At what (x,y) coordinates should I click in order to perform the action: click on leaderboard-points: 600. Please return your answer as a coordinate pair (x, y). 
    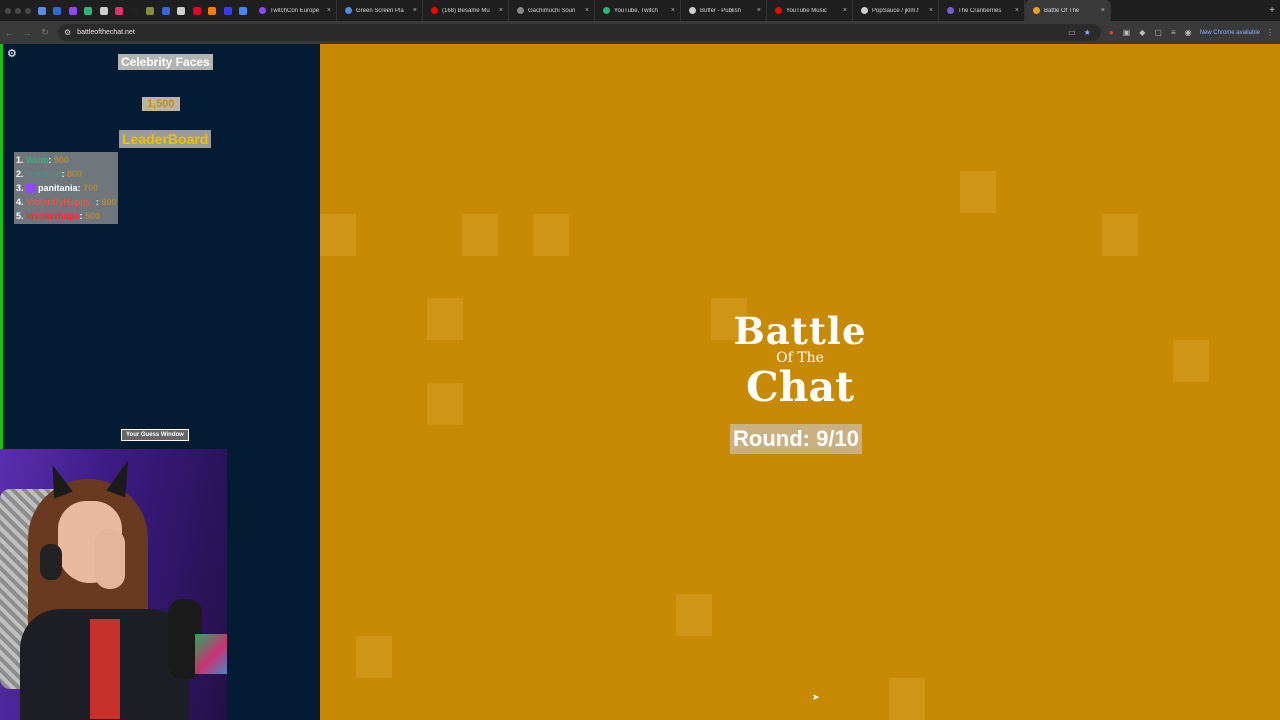
    Looking at the image, I should click on (109, 202).